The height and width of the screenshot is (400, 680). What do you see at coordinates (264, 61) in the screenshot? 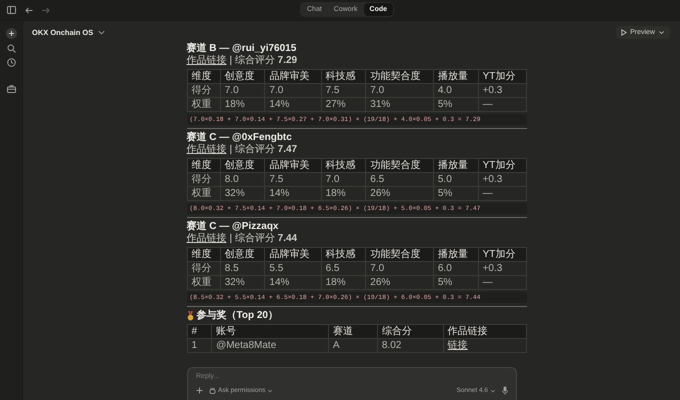
I see `overall-score: | 综合评分 7.29` at bounding box center [264, 61].